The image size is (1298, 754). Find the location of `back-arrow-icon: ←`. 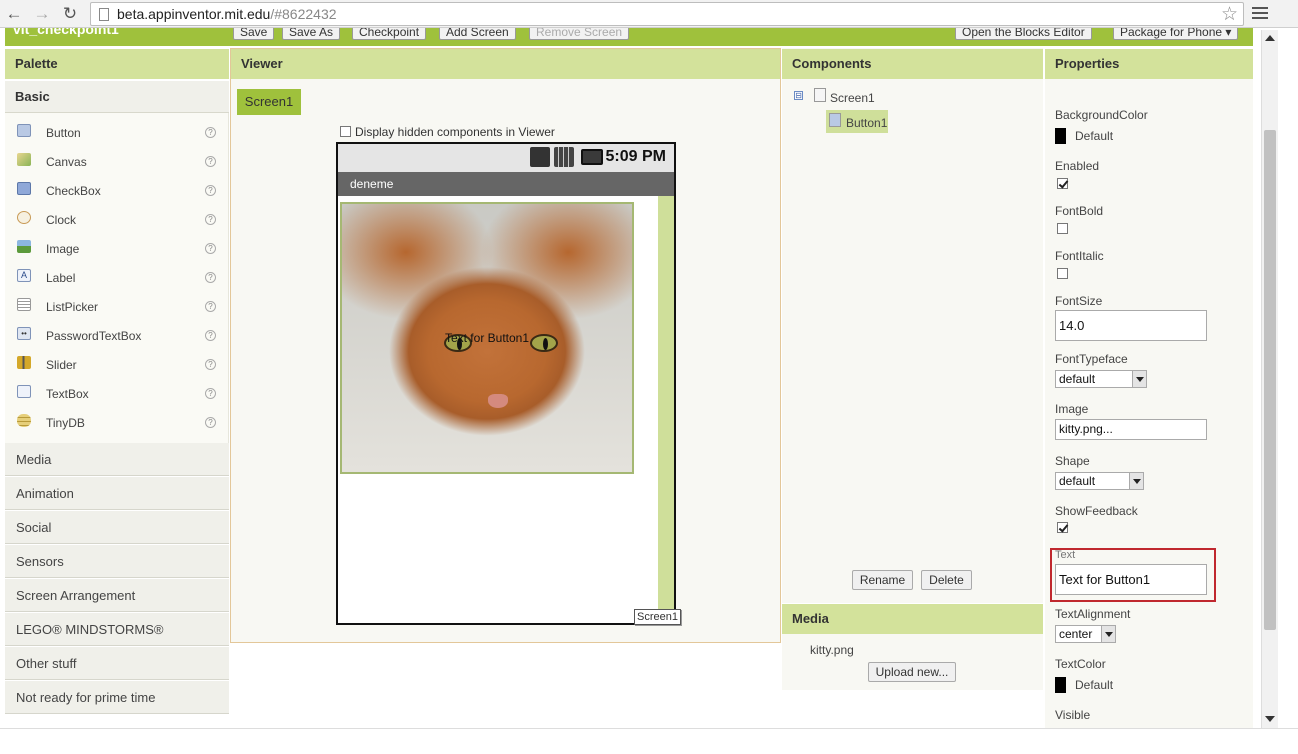

back-arrow-icon: ← is located at coordinates (14, 14).